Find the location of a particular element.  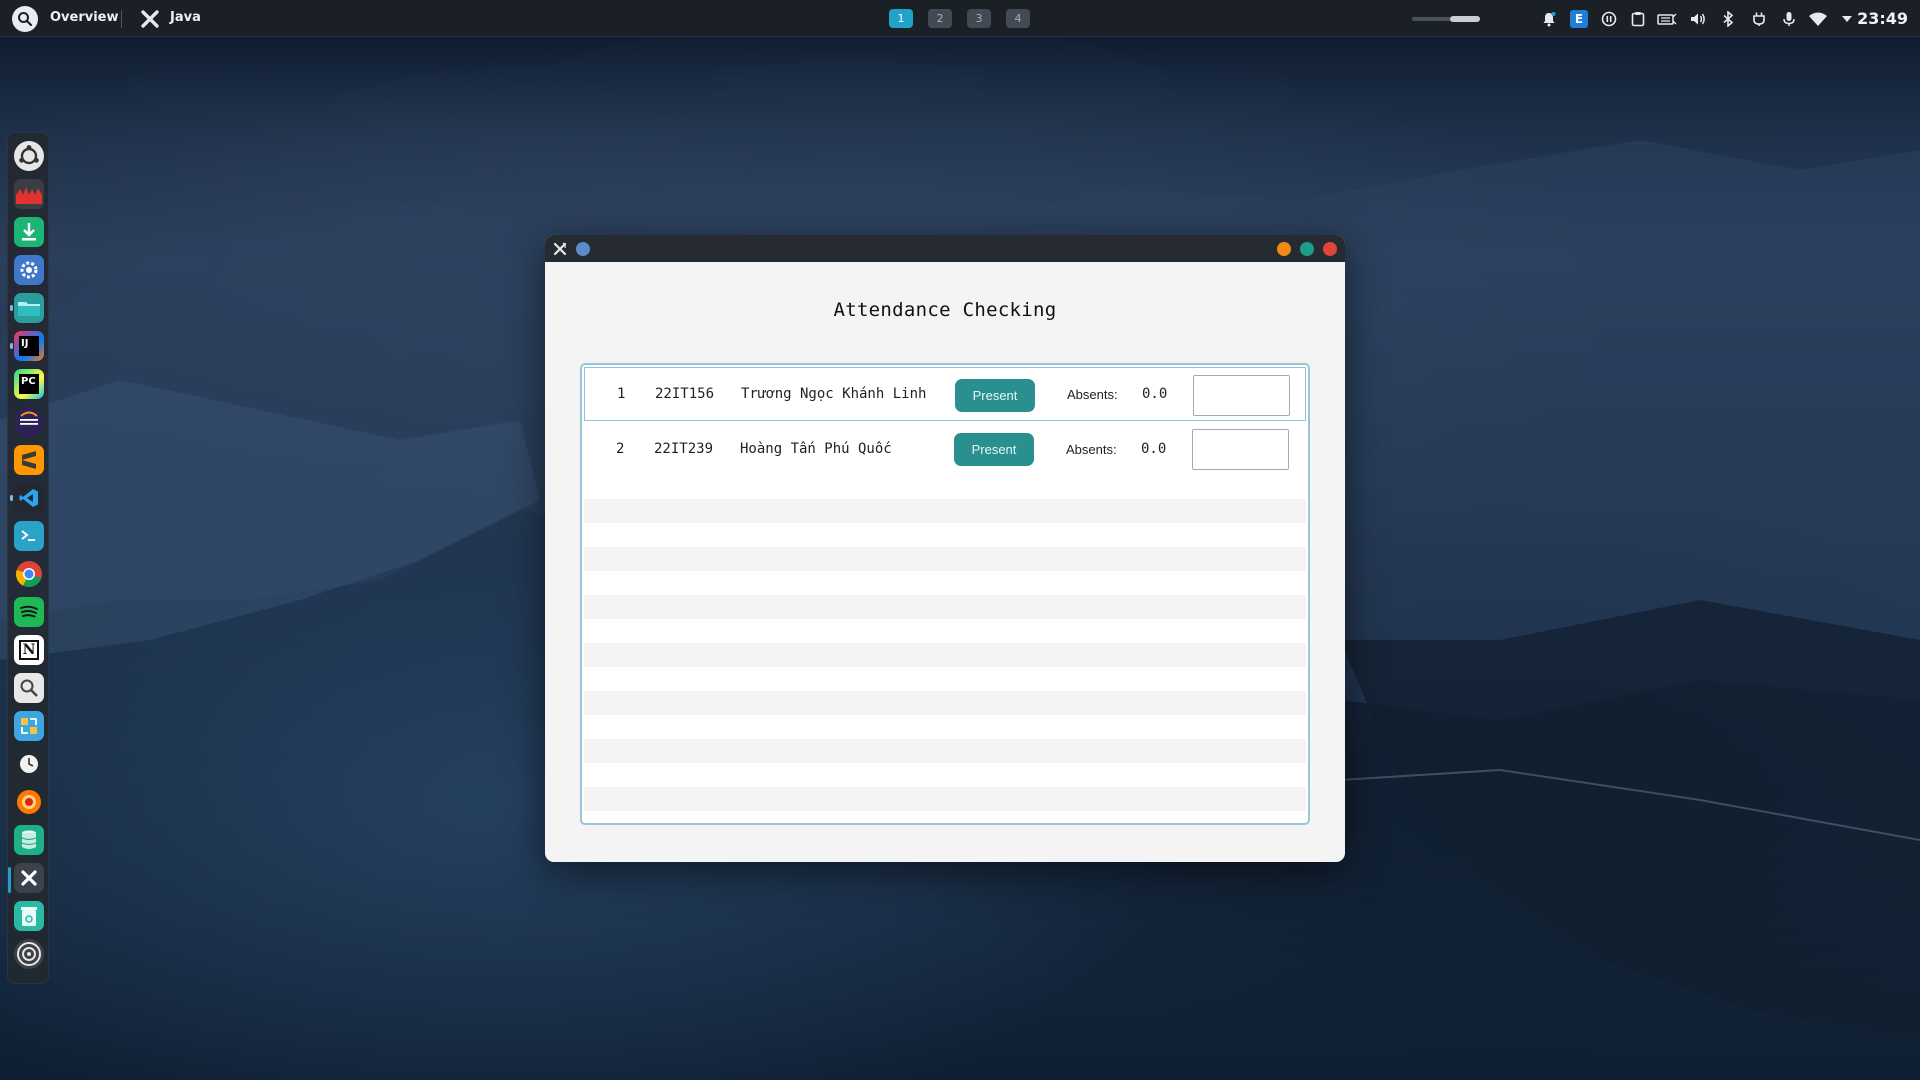

clipboard-icon is located at coordinates (1638, 19).